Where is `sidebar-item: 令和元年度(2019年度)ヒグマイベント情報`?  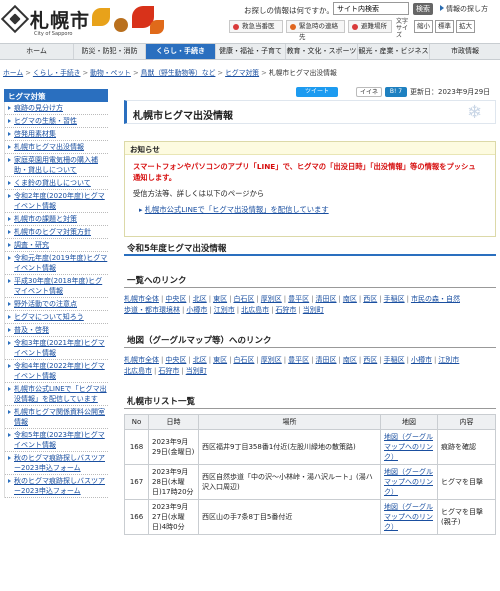
sidebar-item: 令和元年度(2019年度)ヒグマイベント情報 is located at coordinates (56, 263).